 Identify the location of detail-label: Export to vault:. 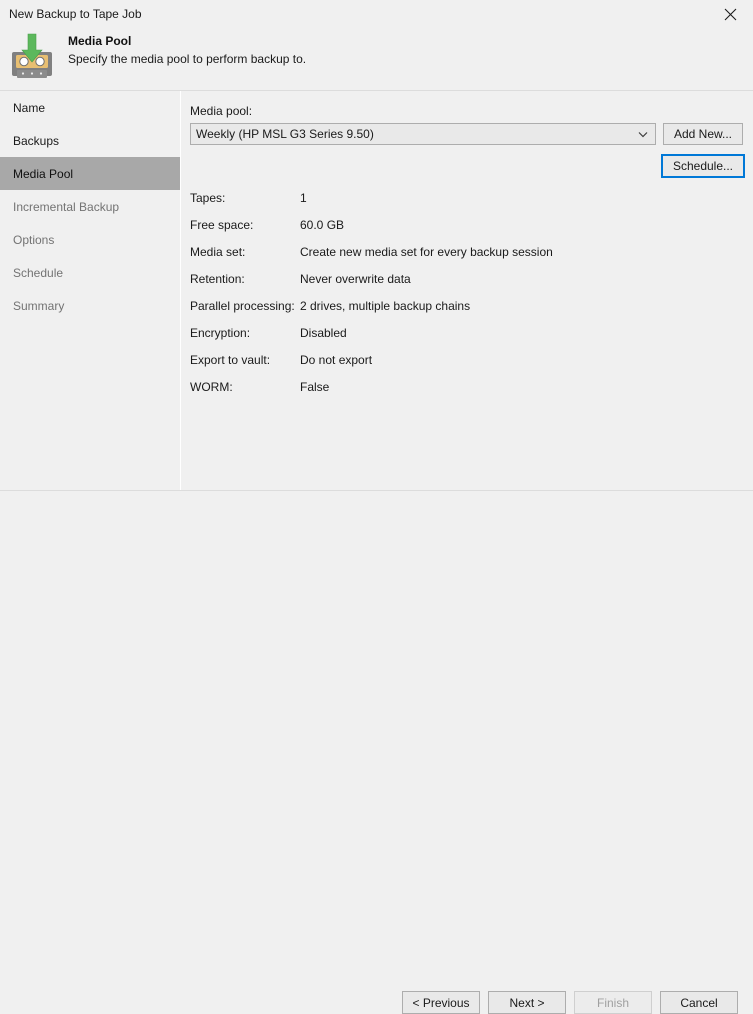
(230, 360).